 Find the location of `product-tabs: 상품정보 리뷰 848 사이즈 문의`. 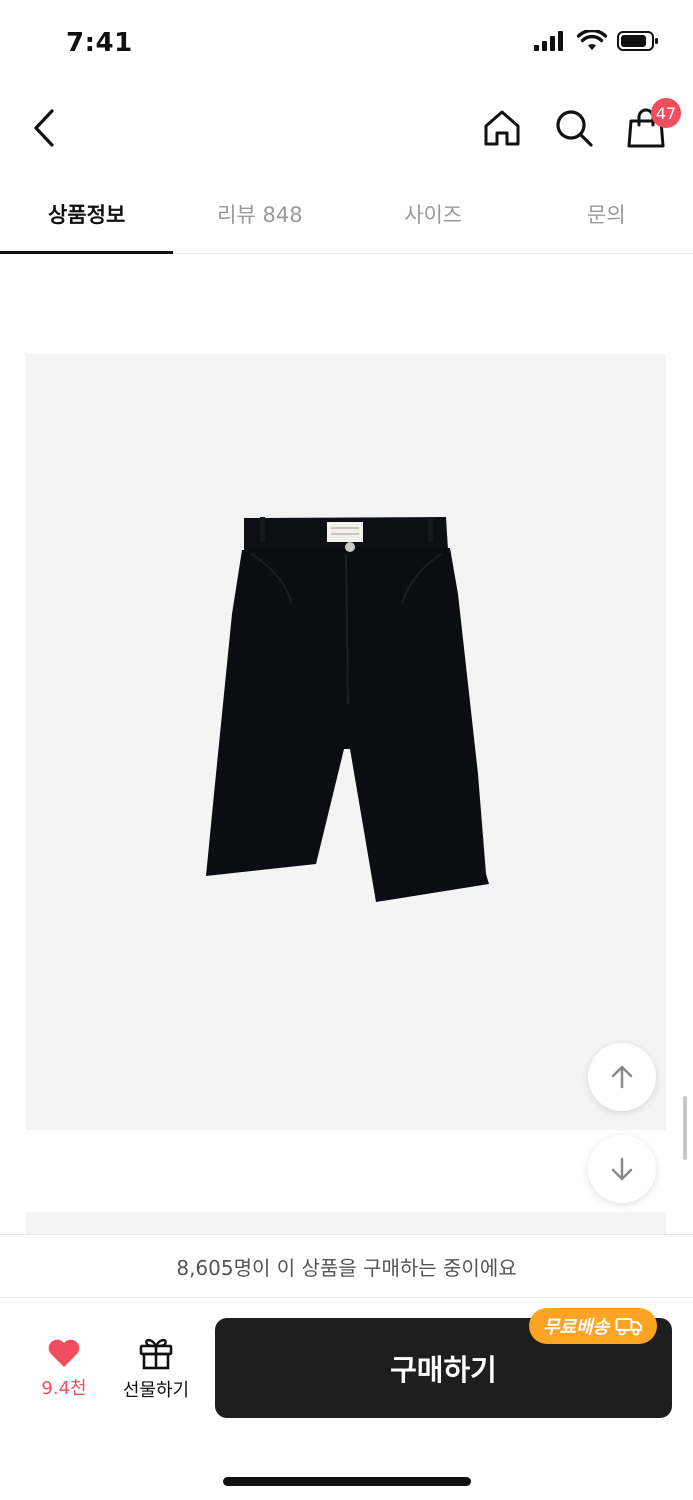

product-tabs: 상품정보 리뷰 848 사이즈 문의 is located at coordinates (346, 215).